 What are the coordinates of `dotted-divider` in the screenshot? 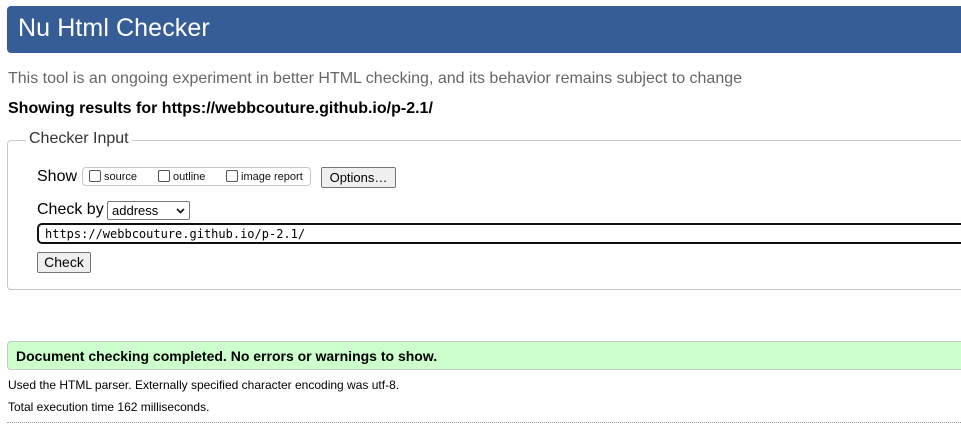 It's located at (484, 422).